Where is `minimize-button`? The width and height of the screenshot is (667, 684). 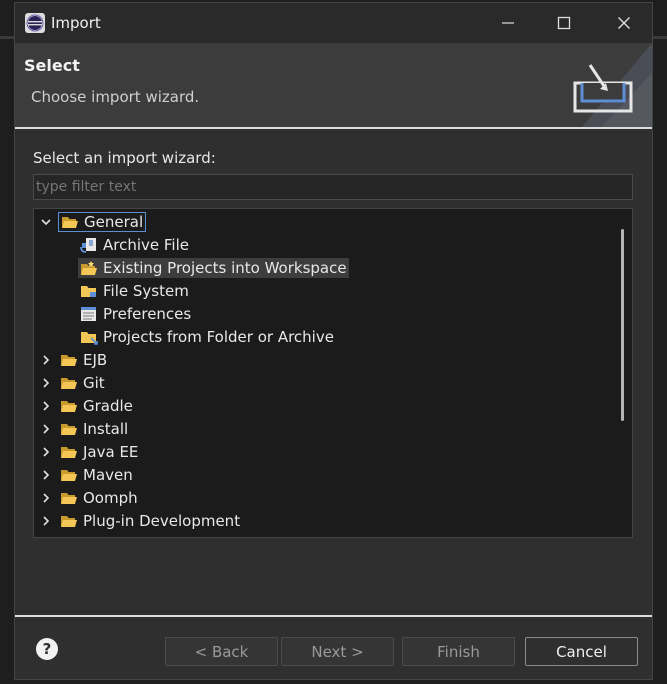
minimize-button is located at coordinates (508, 23).